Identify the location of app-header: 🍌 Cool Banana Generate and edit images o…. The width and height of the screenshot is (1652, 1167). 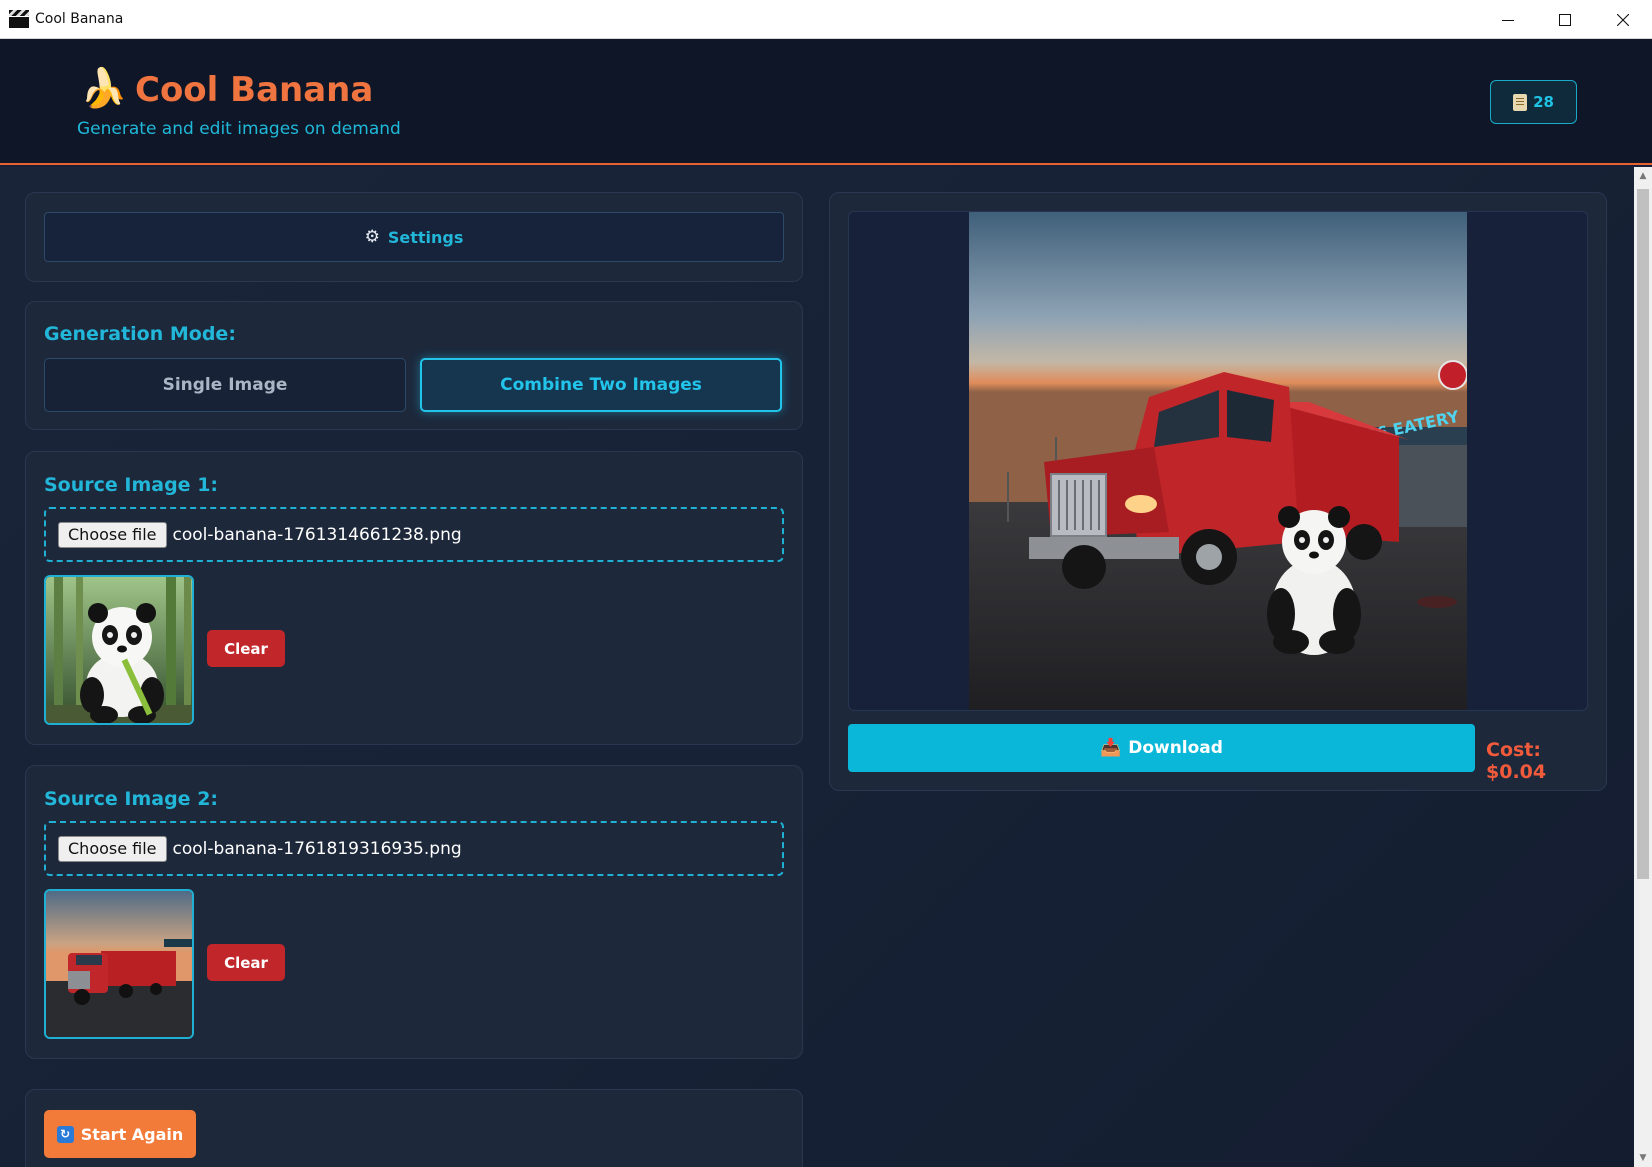
(826, 102).